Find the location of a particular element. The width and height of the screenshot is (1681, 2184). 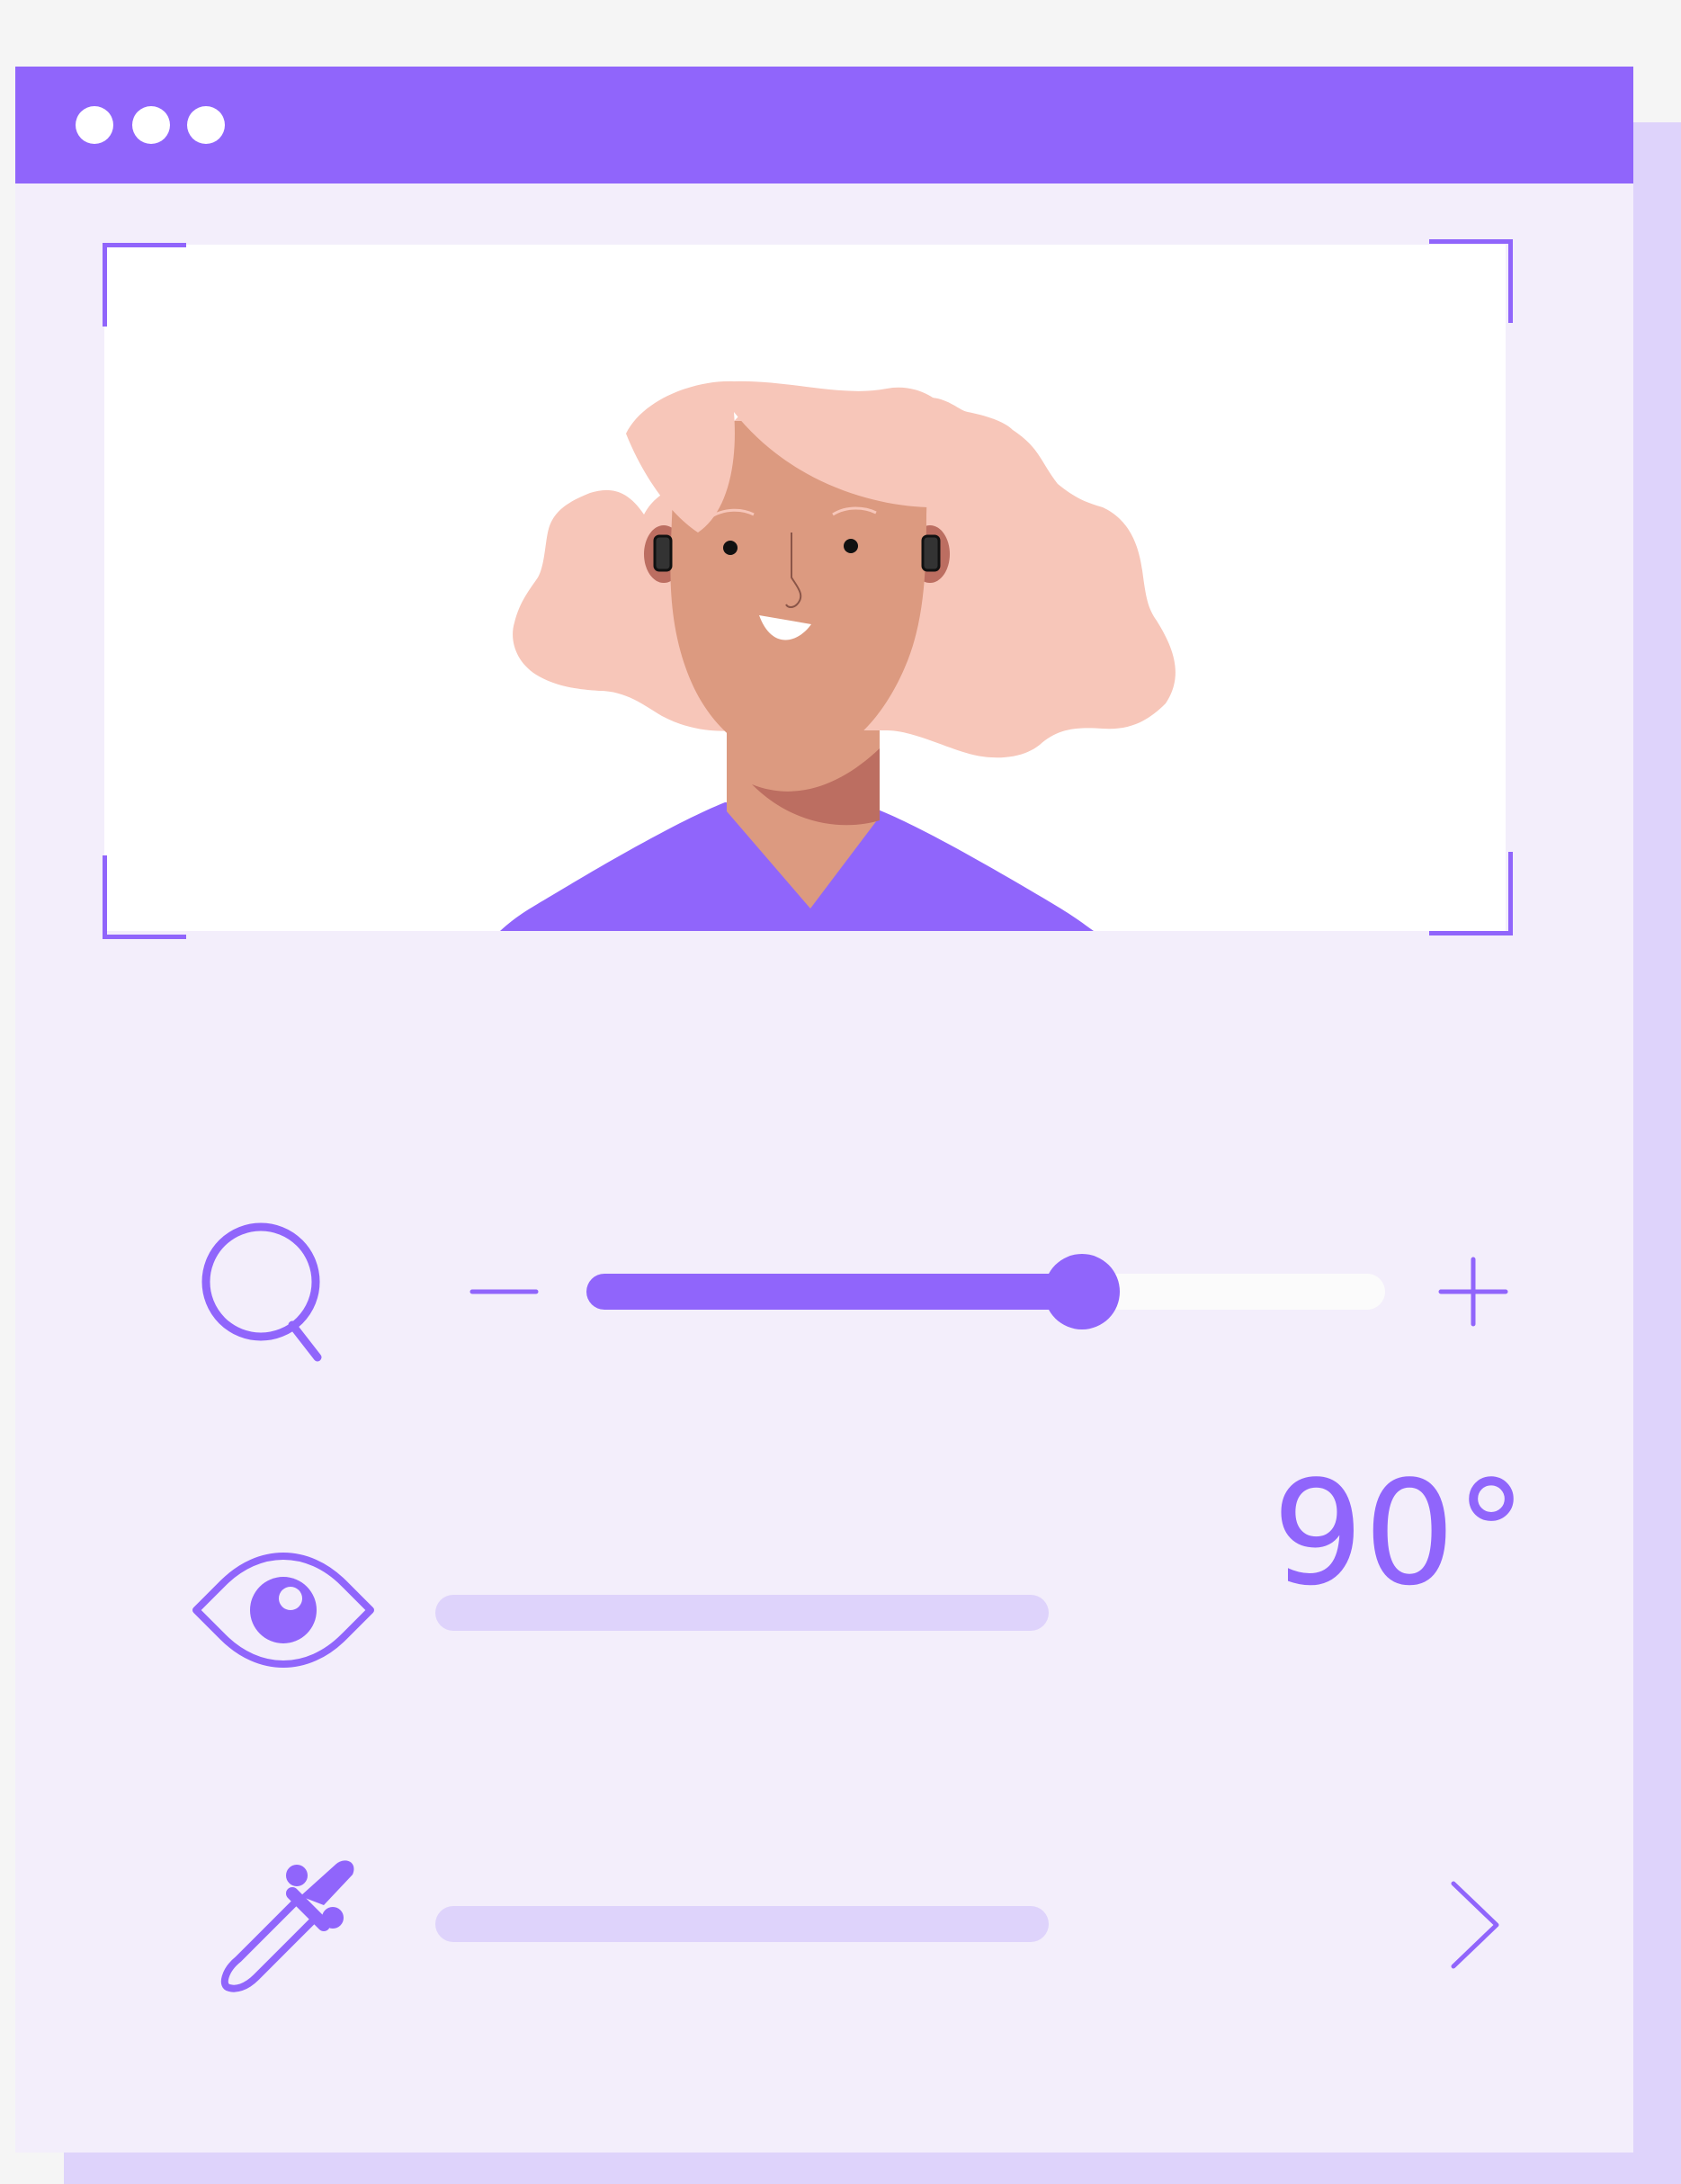

zoom-slider is located at coordinates (985, 1292).